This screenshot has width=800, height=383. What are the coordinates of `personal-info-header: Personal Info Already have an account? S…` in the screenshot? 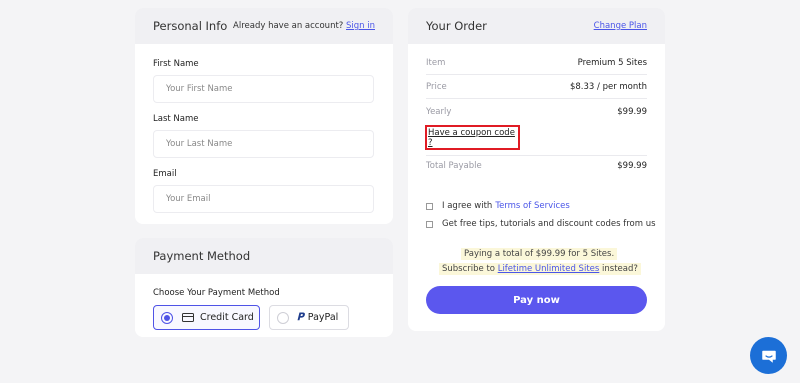 It's located at (264, 26).